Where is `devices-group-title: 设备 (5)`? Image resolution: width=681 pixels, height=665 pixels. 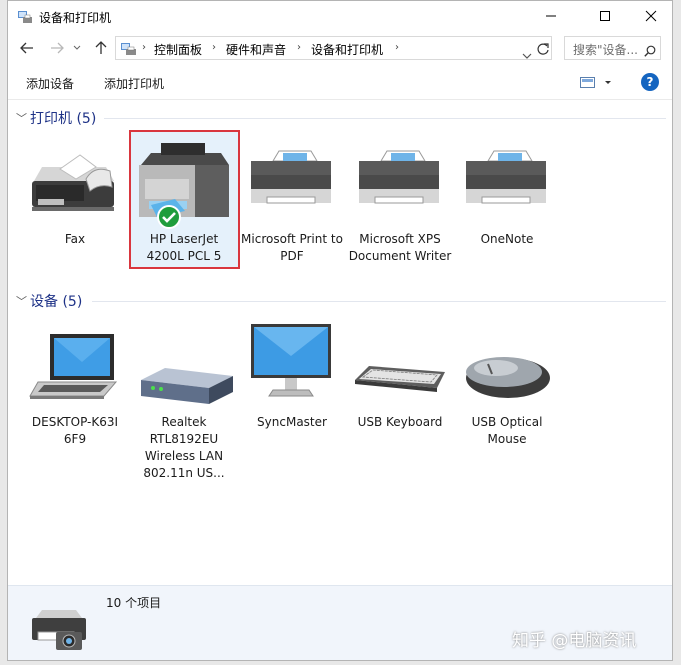
devices-group-title: 设备 (5) is located at coordinates (56, 302).